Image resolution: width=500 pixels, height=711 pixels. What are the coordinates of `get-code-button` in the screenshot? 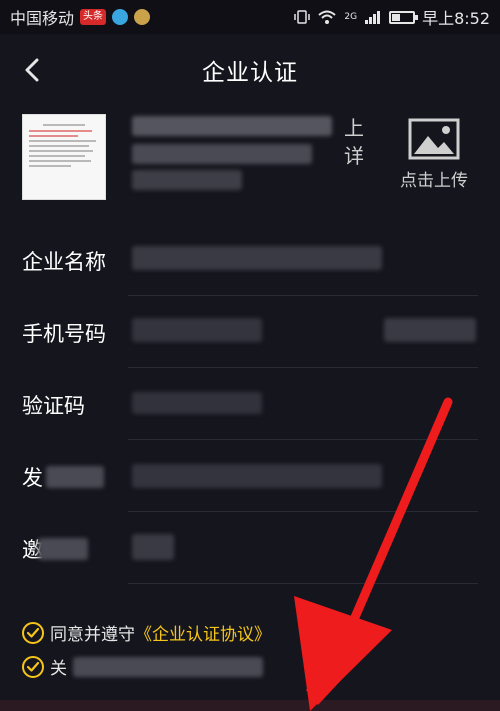 It's located at (430, 330).